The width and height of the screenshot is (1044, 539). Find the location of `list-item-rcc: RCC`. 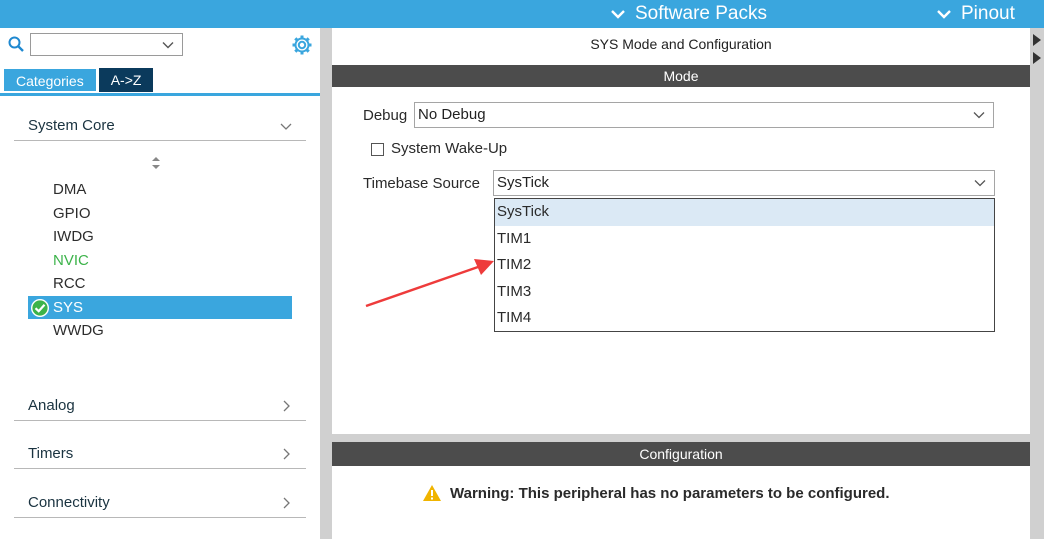

list-item-rcc: RCC is located at coordinates (160, 284).